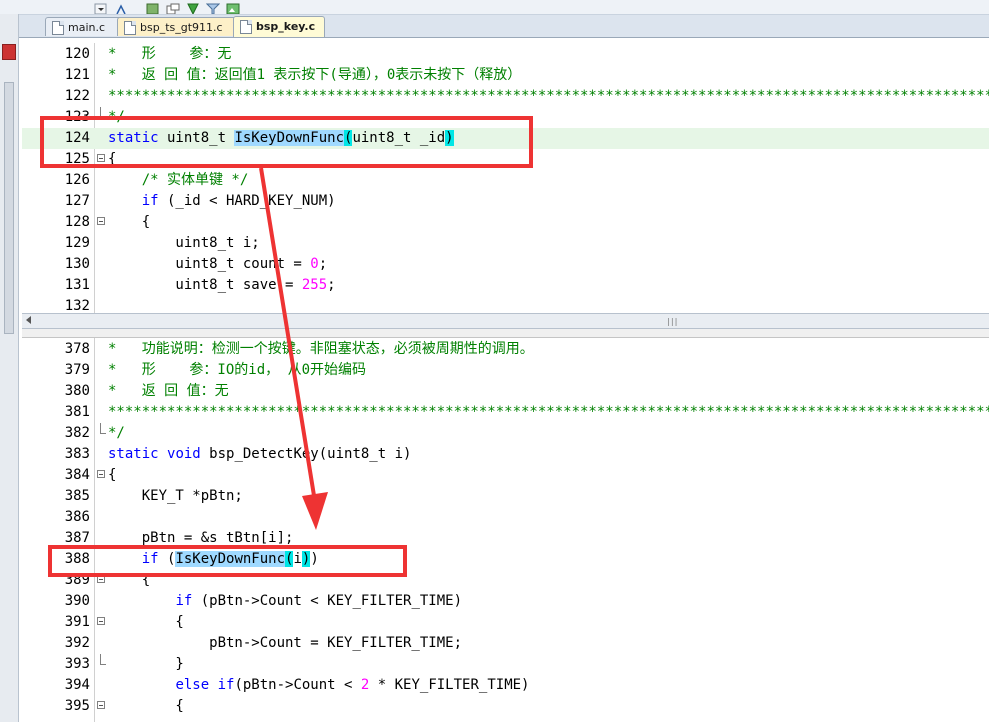 This screenshot has height=722, width=989. What do you see at coordinates (672, 321) in the screenshot?
I see `scroll-grip-icon: |||` at bounding box center [672, 321].